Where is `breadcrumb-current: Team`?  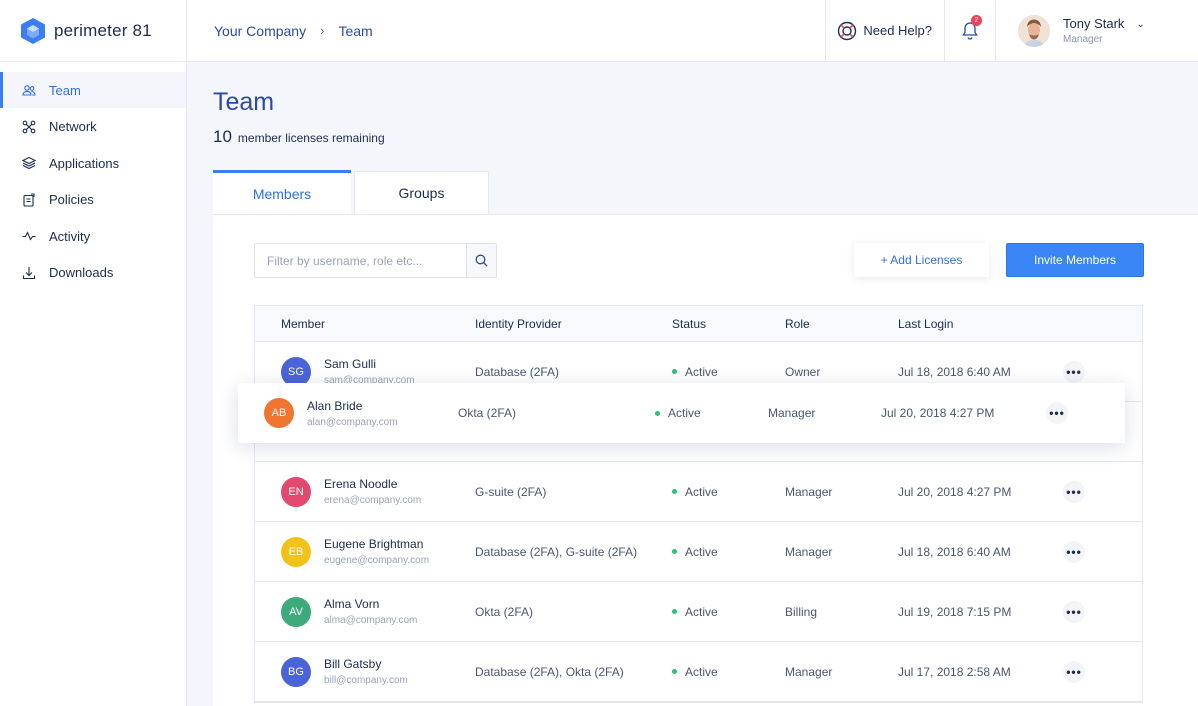
breadcrumb-current: Team is located at coordinates (355, 30).